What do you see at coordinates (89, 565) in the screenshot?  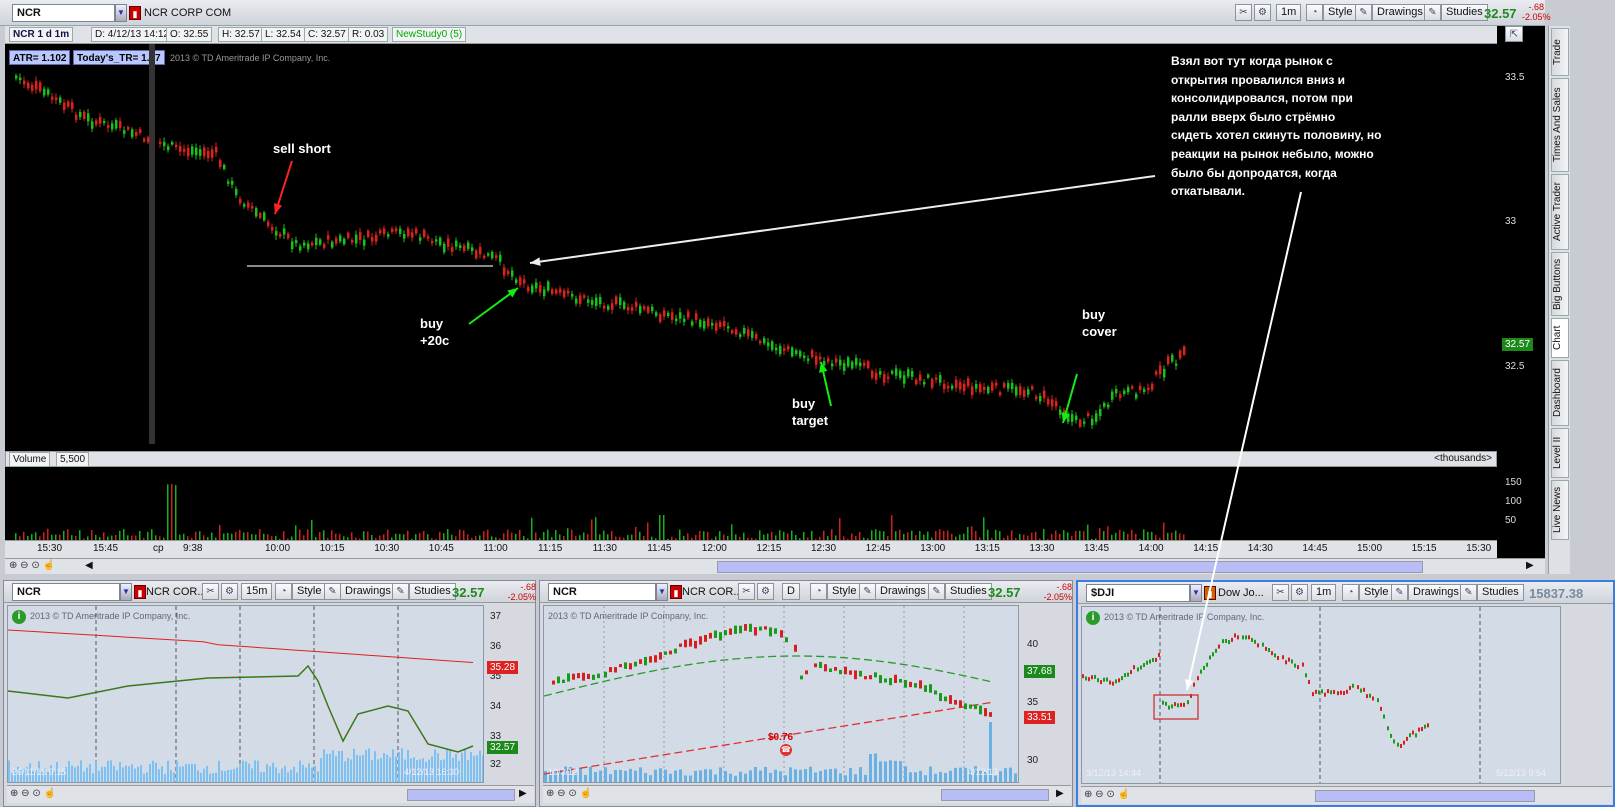 I see `scroll-left-icon: ◀` at bounding box center [89, 565].